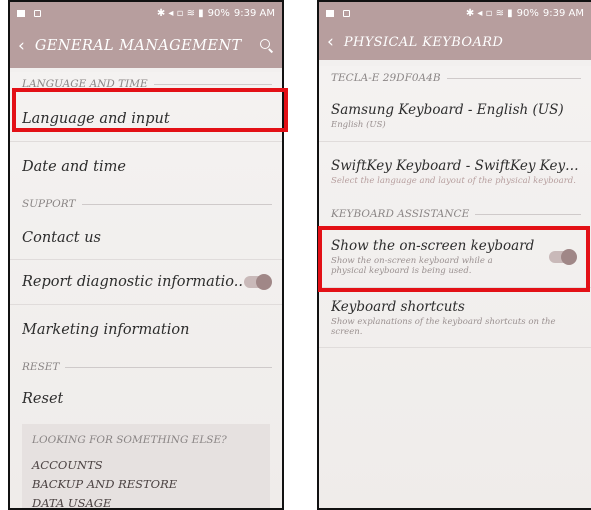  What do you see at coordinates (49, 204) in the screenshot?
I see `section-label: SUPPORT` at bounding box center [49, 204].